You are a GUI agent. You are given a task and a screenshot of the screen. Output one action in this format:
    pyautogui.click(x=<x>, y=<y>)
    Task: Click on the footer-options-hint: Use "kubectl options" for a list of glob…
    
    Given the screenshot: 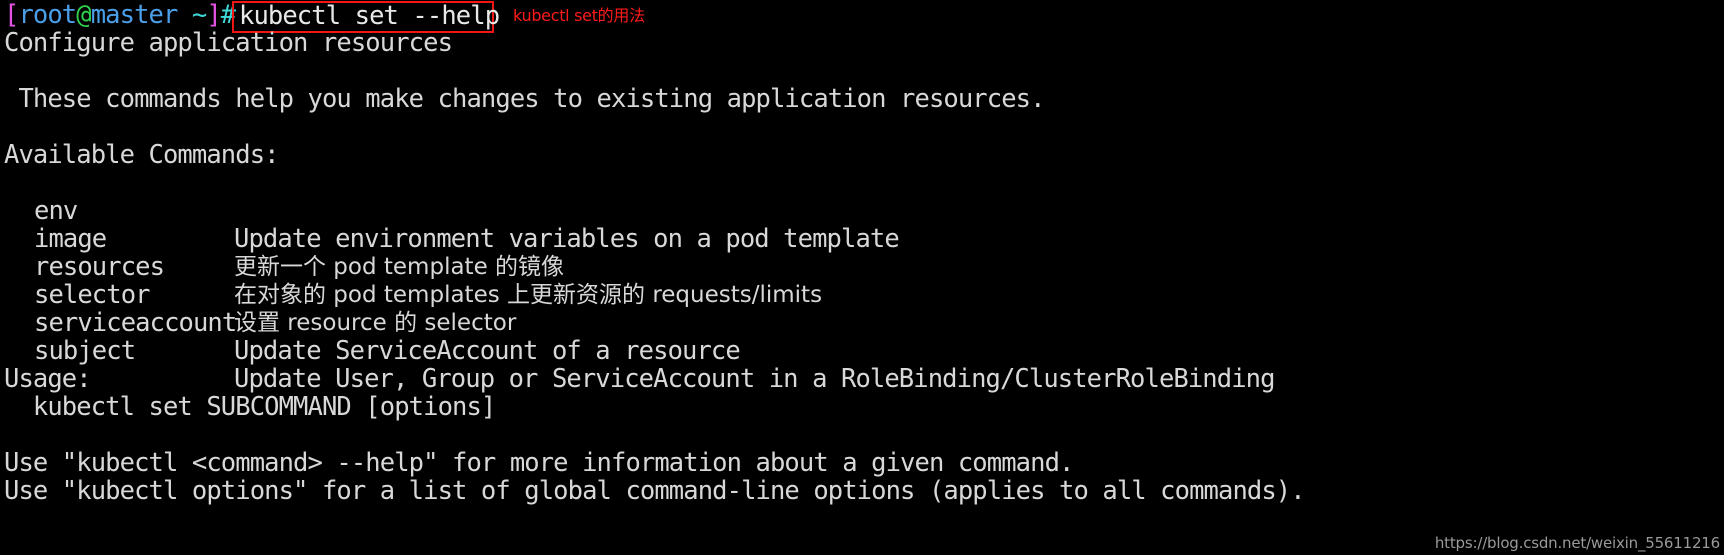 What is the action you would take?
    pyautogui.click(x=655, y=491)
    